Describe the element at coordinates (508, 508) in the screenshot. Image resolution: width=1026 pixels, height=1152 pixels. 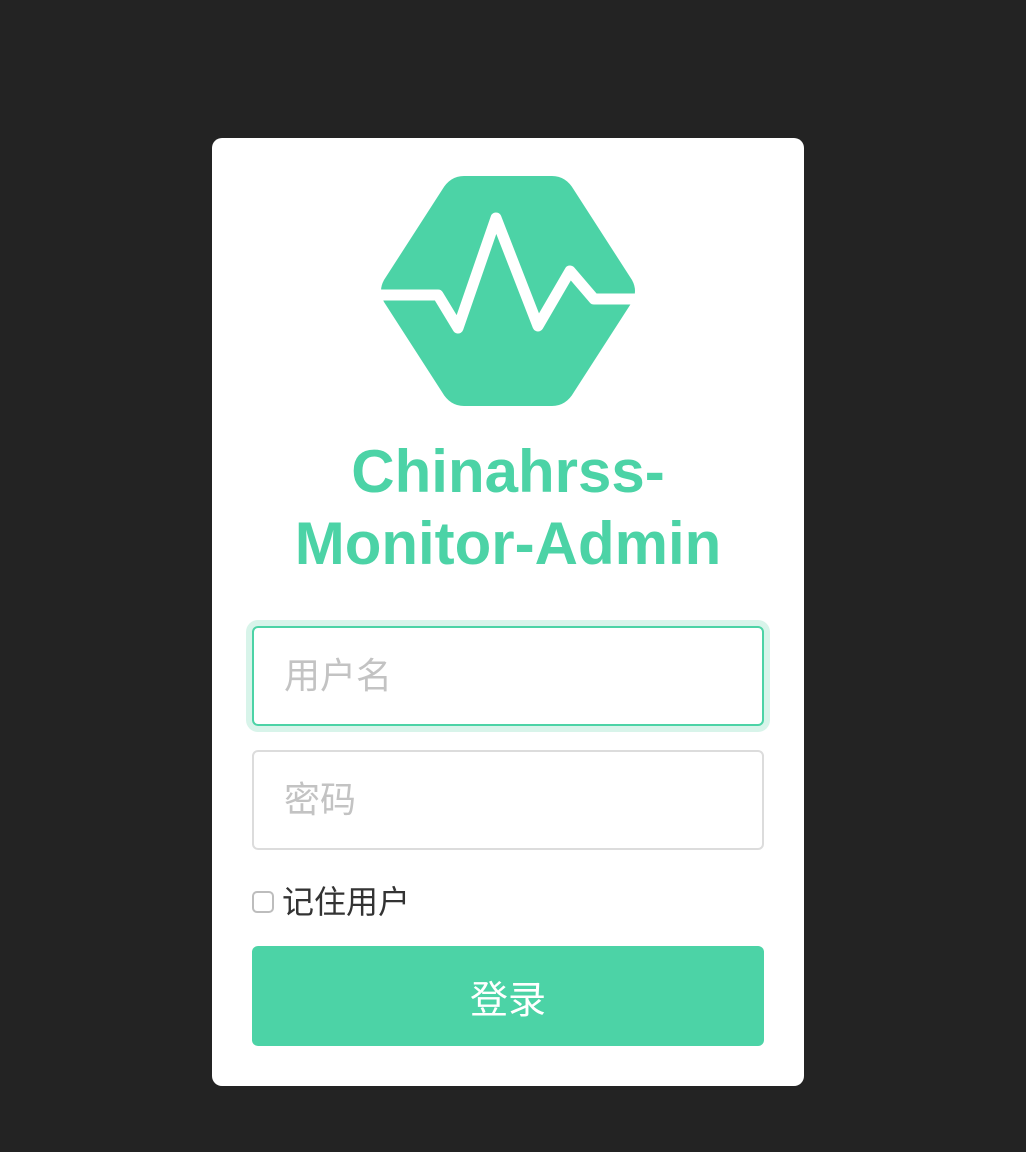
I see `page-title: Chinahrss- Monitor-Admin` at that location.